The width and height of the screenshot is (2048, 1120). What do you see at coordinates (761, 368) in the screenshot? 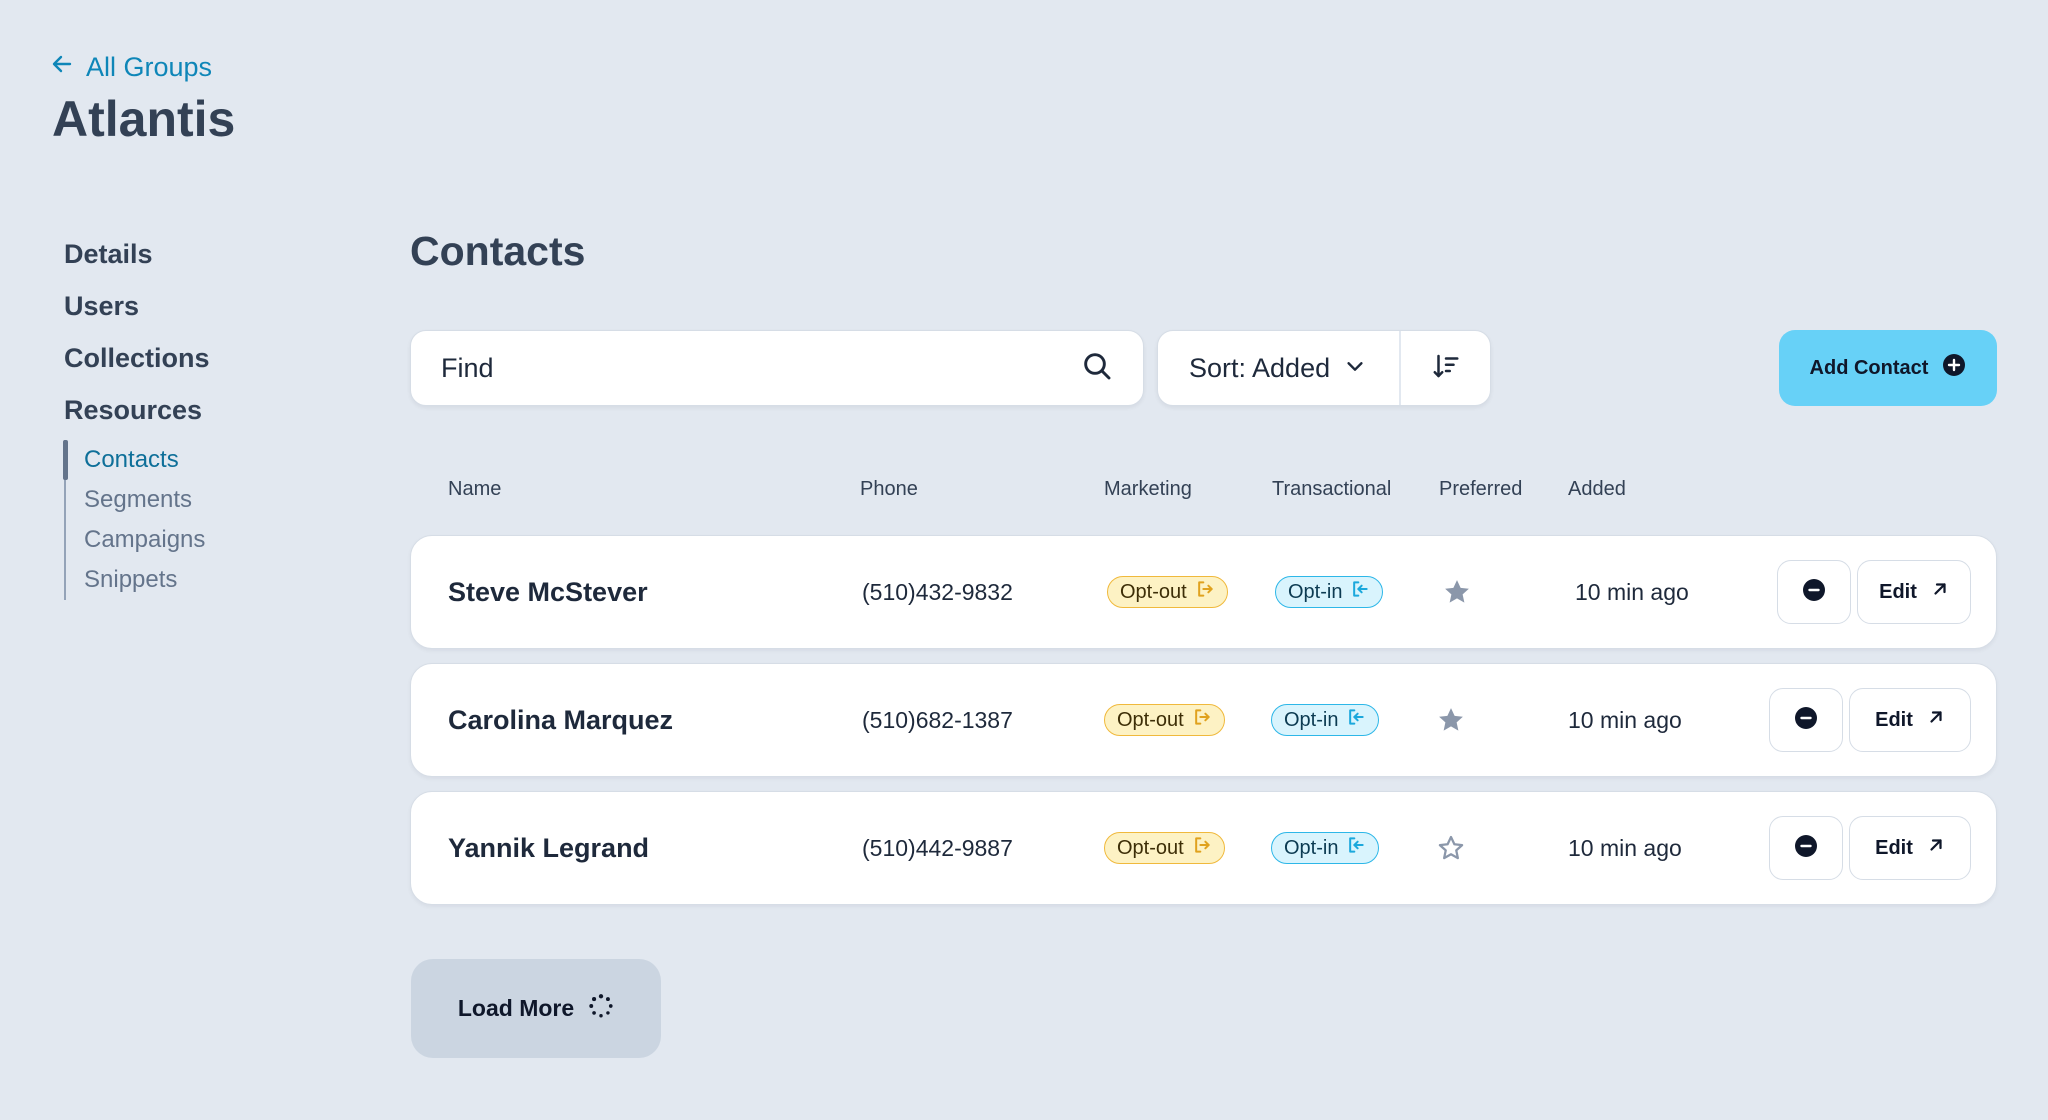
I see `search-input` at bounding box center [761, 368].